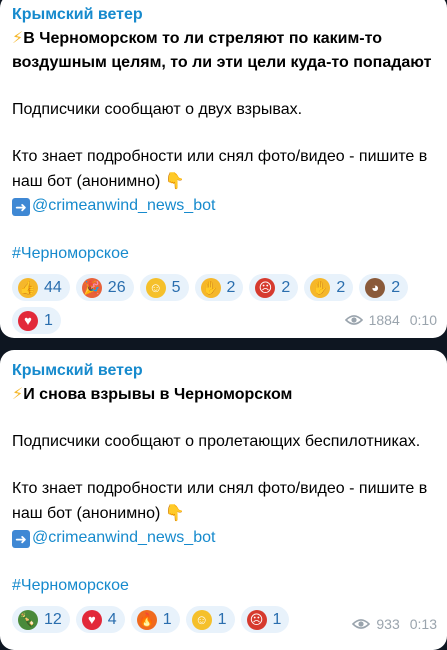 This screenshot has height=650, width=447. What do you see at coordinates (41, 619) in the screenshot?
I see `reaction-champagne-bottle: 🍾 12` at bounding box center [41, 619].